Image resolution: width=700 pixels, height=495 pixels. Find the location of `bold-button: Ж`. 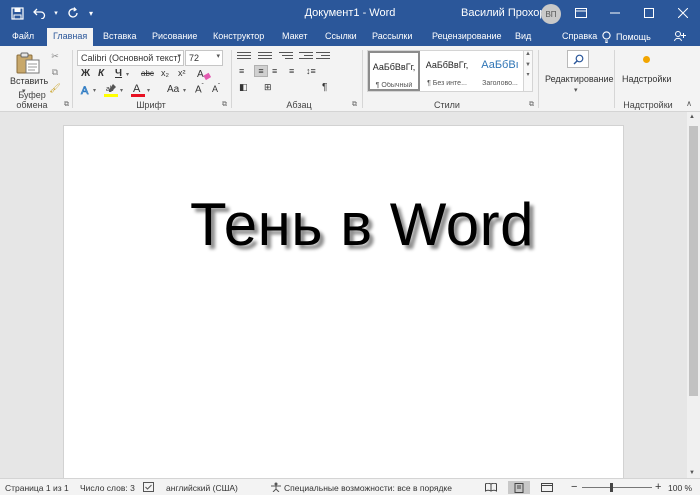

bold-button: Ж is located at coordinates (85, 73).